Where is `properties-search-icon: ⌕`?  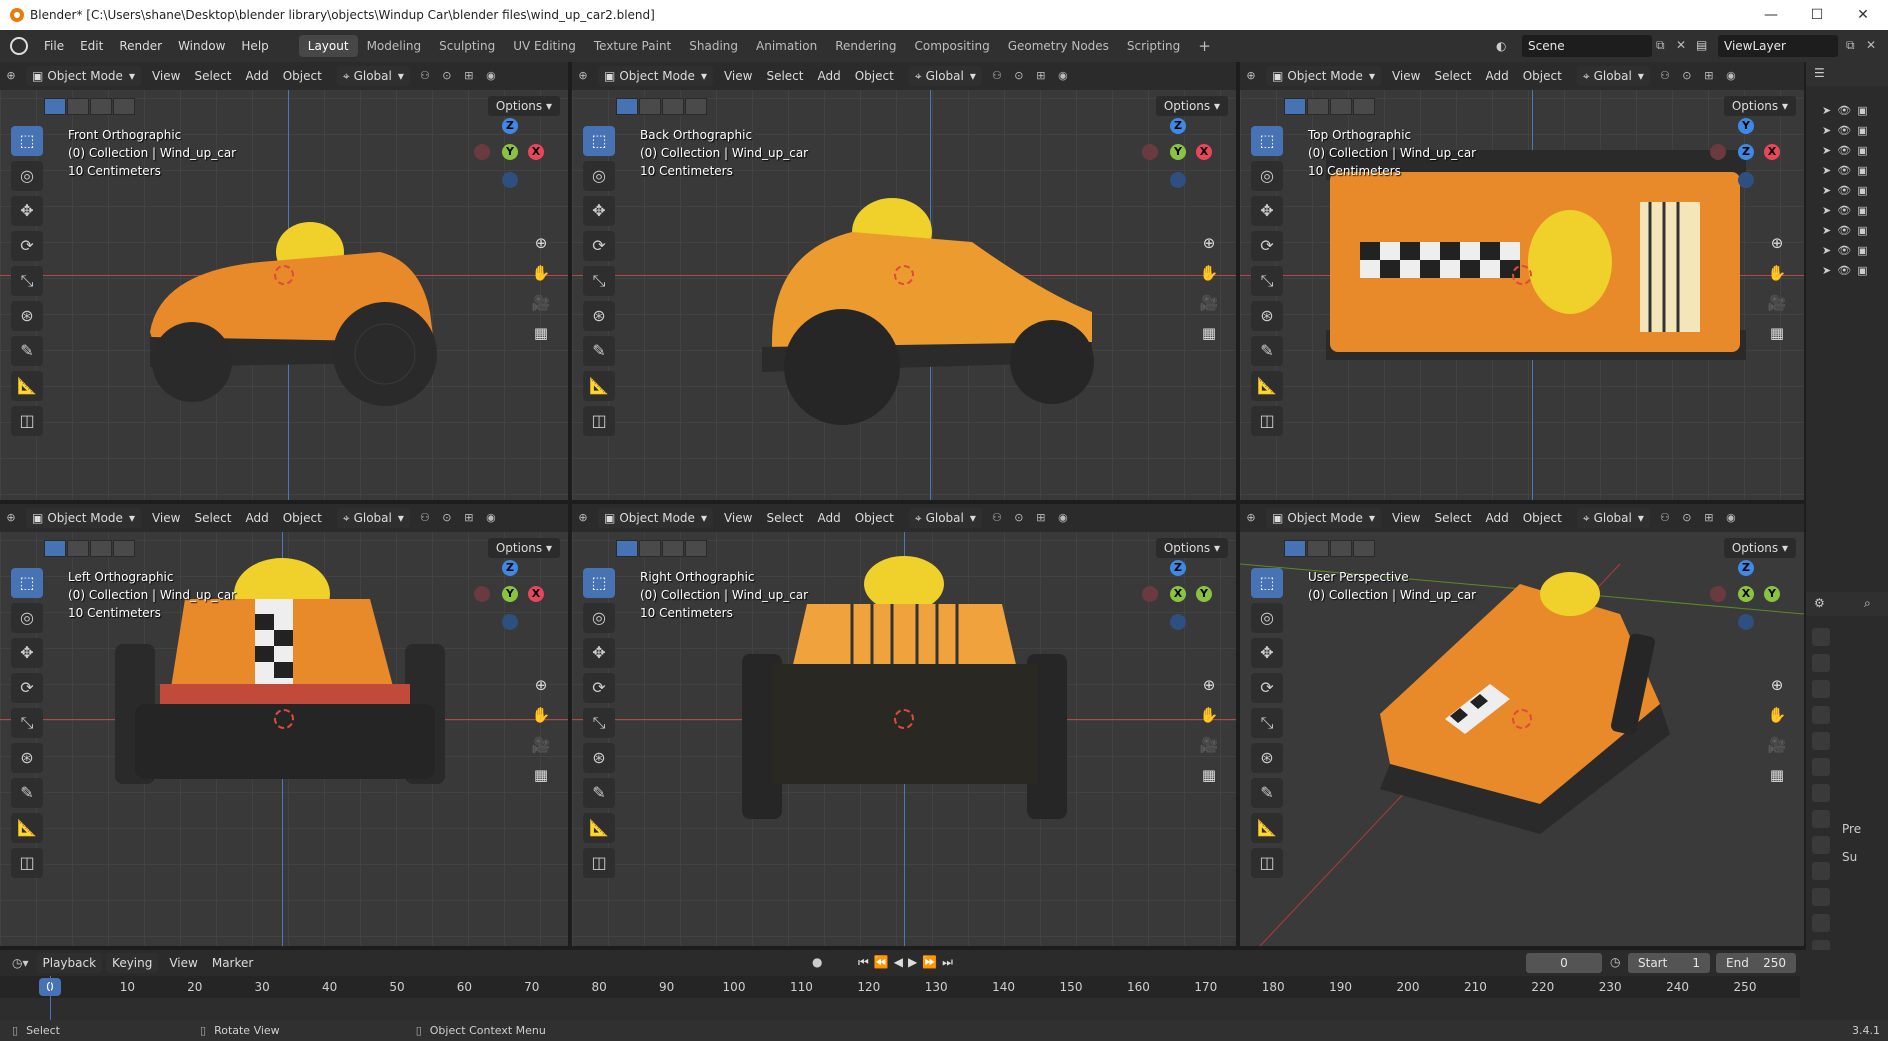
properties-search-icon: ⌕ is located at coordinates (1867, 603).